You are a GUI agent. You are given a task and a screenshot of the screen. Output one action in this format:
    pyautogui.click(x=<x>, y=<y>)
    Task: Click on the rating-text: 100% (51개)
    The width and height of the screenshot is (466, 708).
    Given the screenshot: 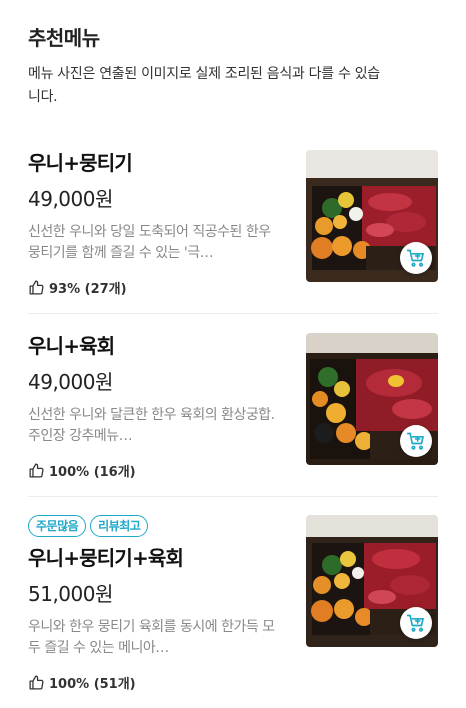 What is the action you would take?
    pyautogui.click(x=92, y=684)
    